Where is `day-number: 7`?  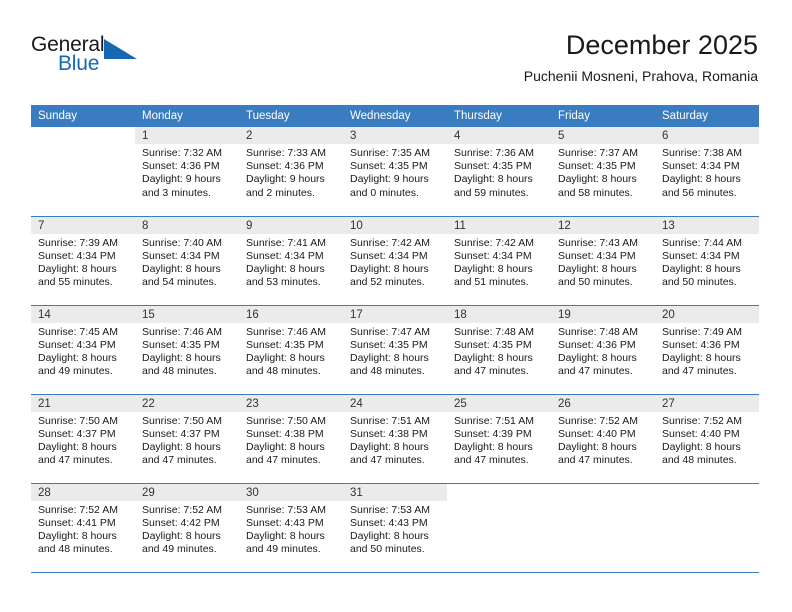 day-number: 7 is located at coordinates (83, 225).